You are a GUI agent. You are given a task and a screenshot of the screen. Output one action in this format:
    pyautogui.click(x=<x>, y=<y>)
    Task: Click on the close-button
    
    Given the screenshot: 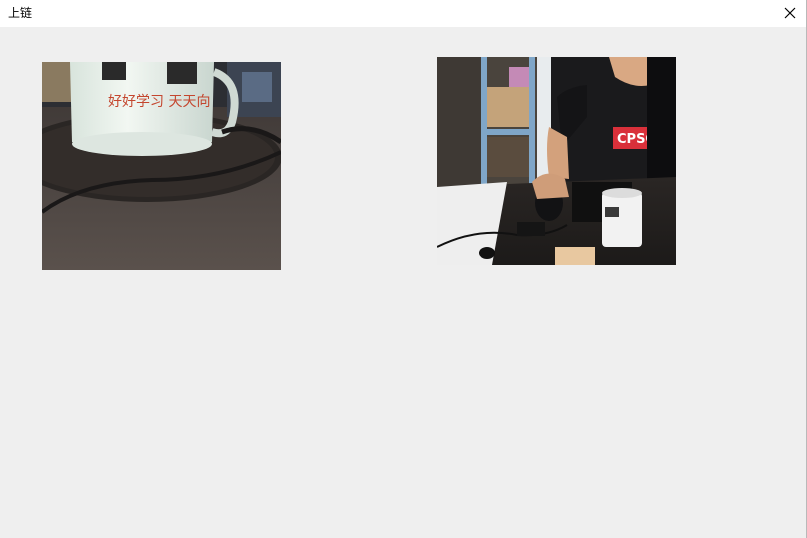 What is the action you would take?
    pyautogui.click(x=790, y=12)
    